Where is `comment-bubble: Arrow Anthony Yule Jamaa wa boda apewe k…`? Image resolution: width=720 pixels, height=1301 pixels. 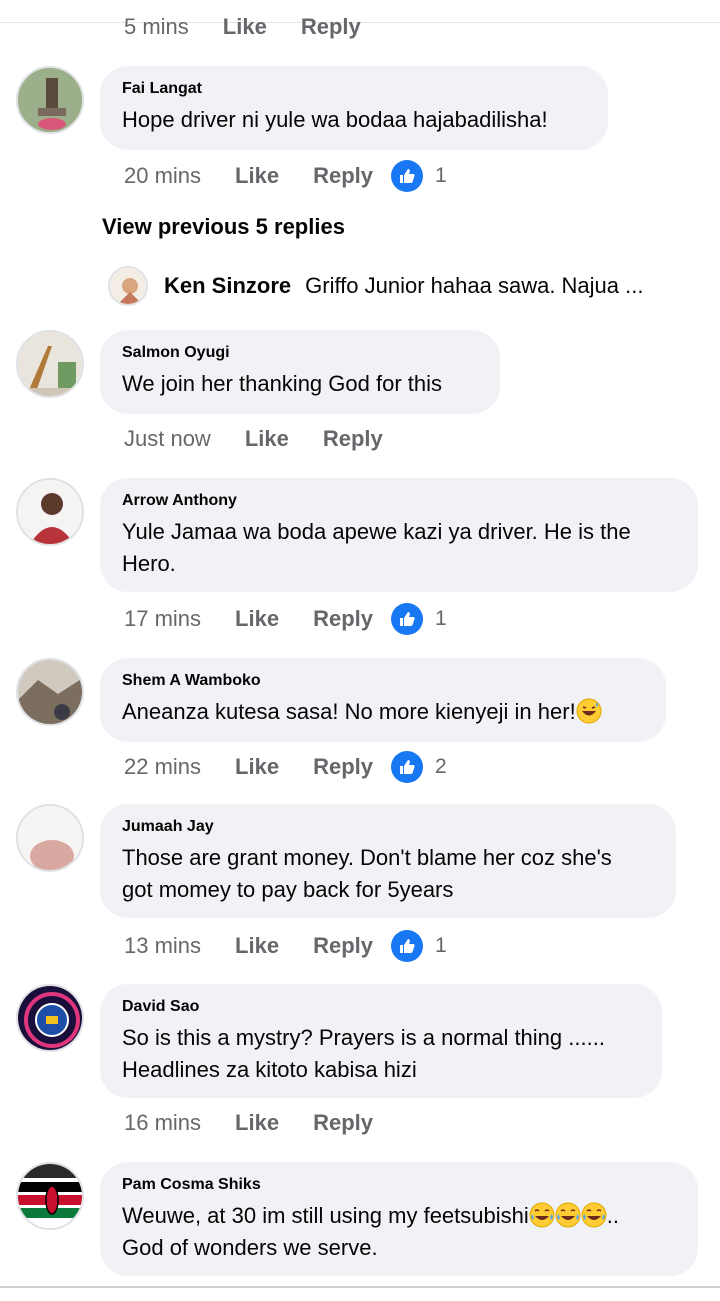
comment-bubble: Arrow Anthony Yule Jamaa wa boda apewe k… is located at coordinates (399, 535).